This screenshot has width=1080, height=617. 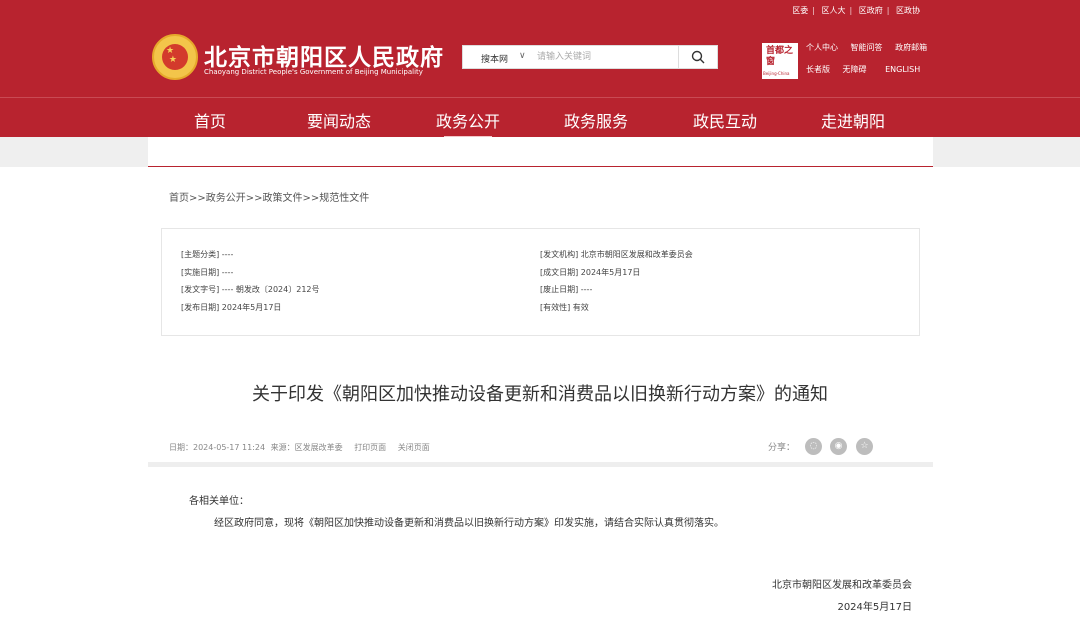 I want to click on nav-news: 要闻动态, so click(x=339, y=120).